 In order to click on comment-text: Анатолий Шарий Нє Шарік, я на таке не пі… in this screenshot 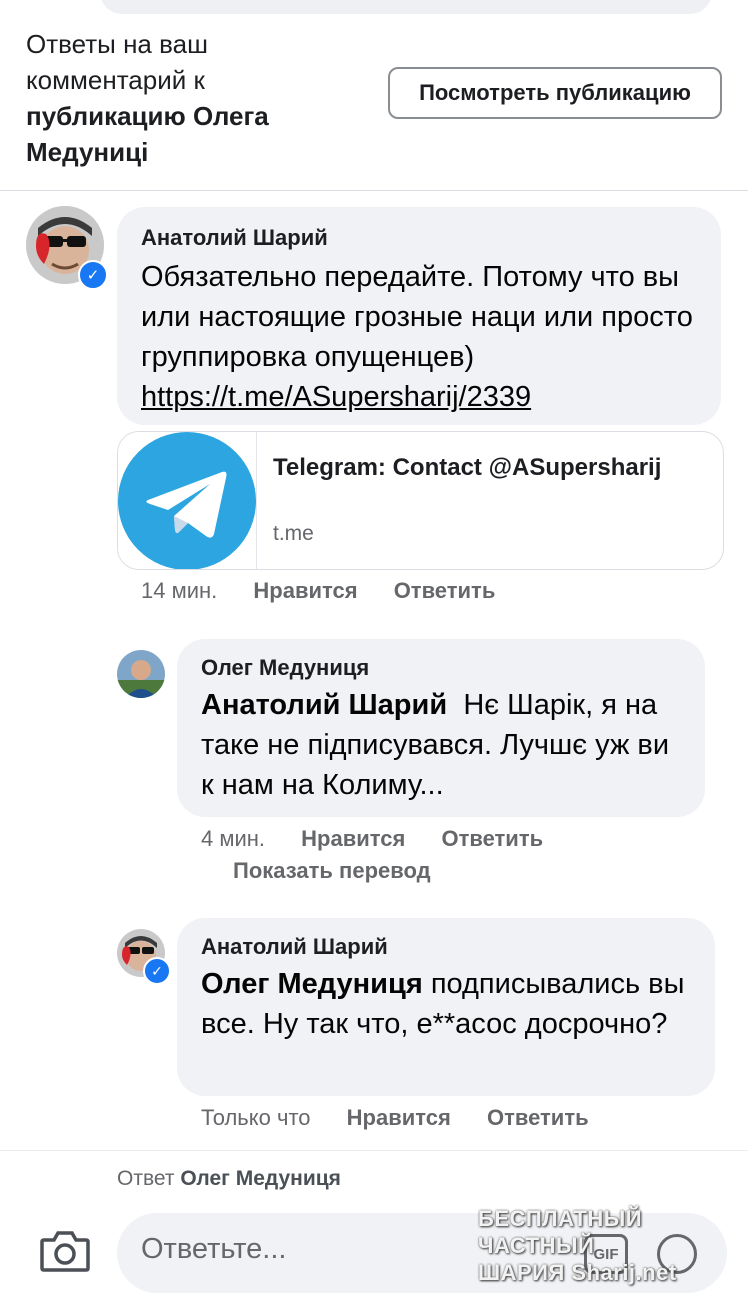, I will do `click(435, 745)`.